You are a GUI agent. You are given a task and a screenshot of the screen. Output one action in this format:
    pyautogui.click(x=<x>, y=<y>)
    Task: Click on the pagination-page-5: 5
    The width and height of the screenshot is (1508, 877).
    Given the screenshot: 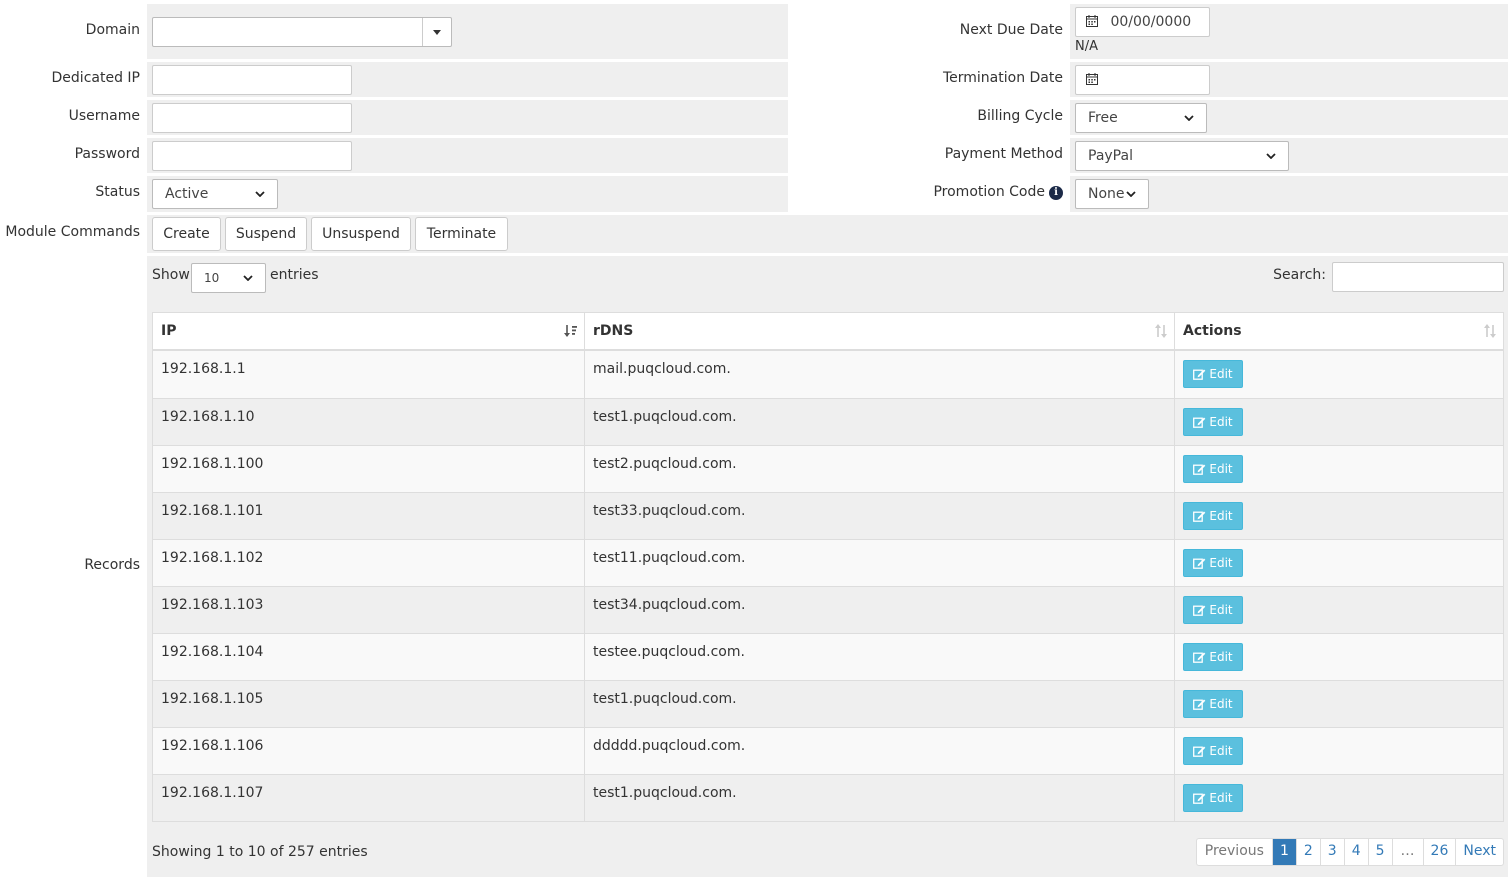 What is the action you would take?
    pyautogui.click(x=1379, y=852)
    